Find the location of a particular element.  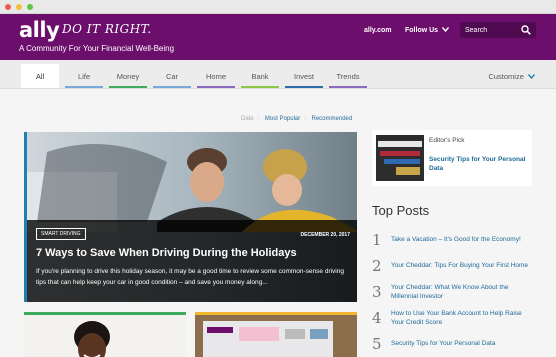

tab-all: All is located at coordinates (40, 76).